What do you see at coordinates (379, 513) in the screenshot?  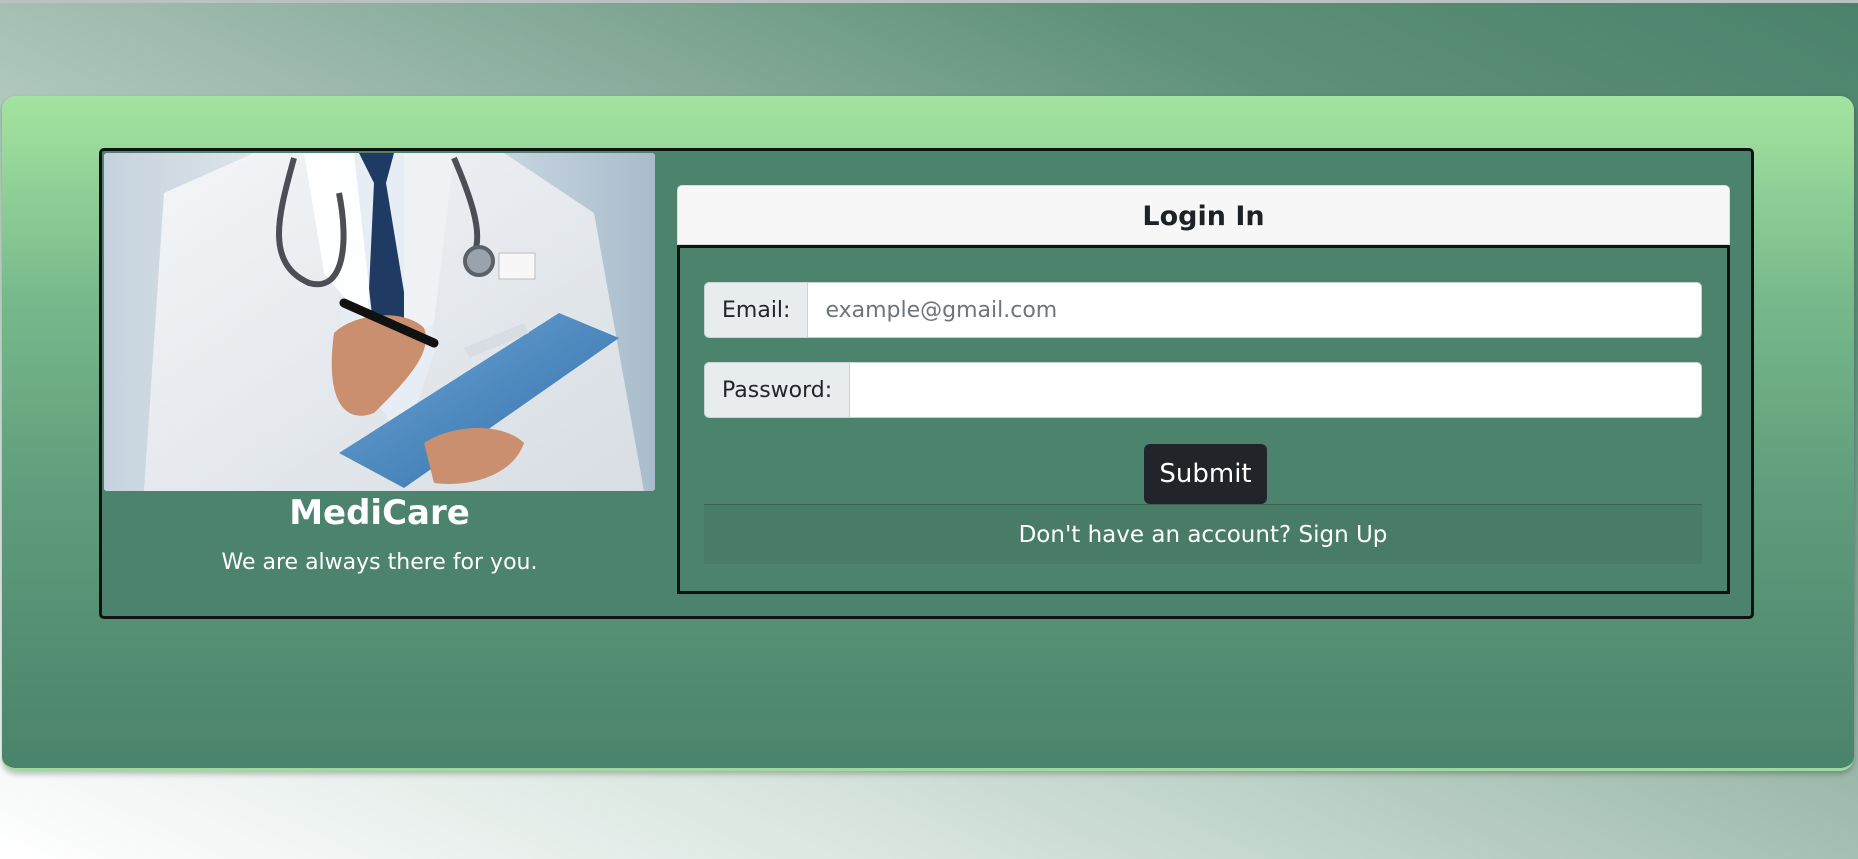 I see `brand-name: MediCare` at bounding box center [379, 513].